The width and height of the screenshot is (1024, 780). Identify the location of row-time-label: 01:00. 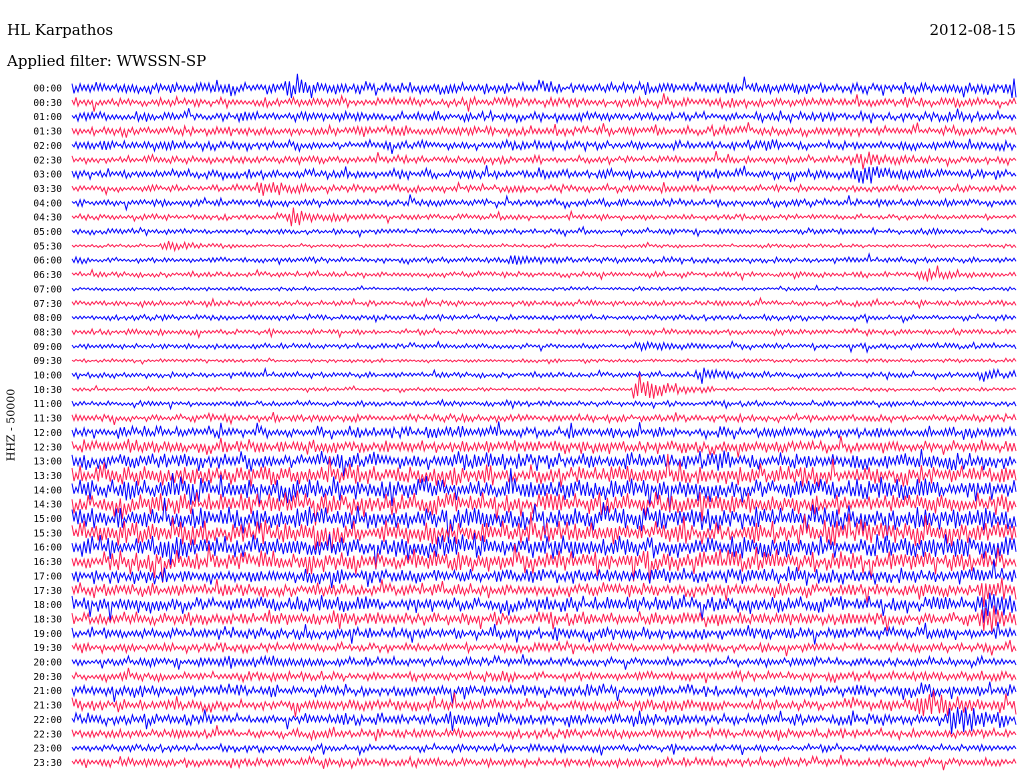
(47, 117).